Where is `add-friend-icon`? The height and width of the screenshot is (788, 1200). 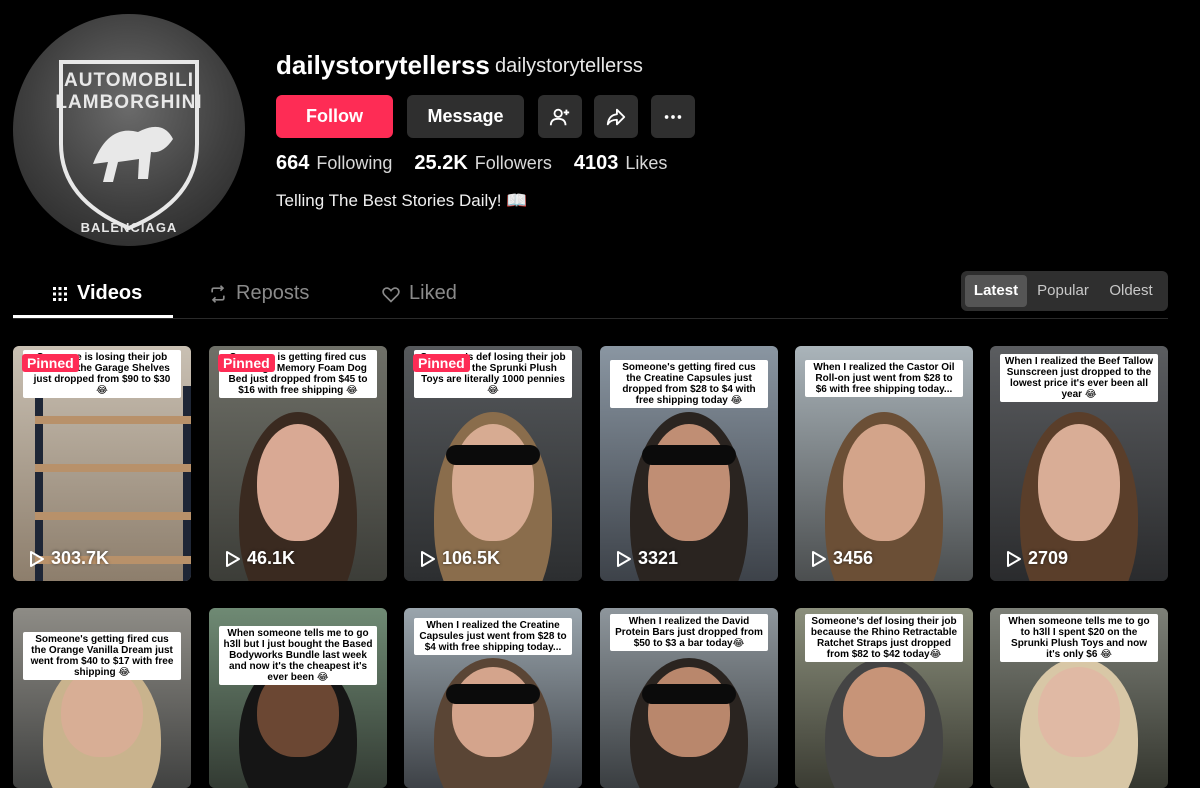 add-friend-icon is located at coordinates (559, 116).